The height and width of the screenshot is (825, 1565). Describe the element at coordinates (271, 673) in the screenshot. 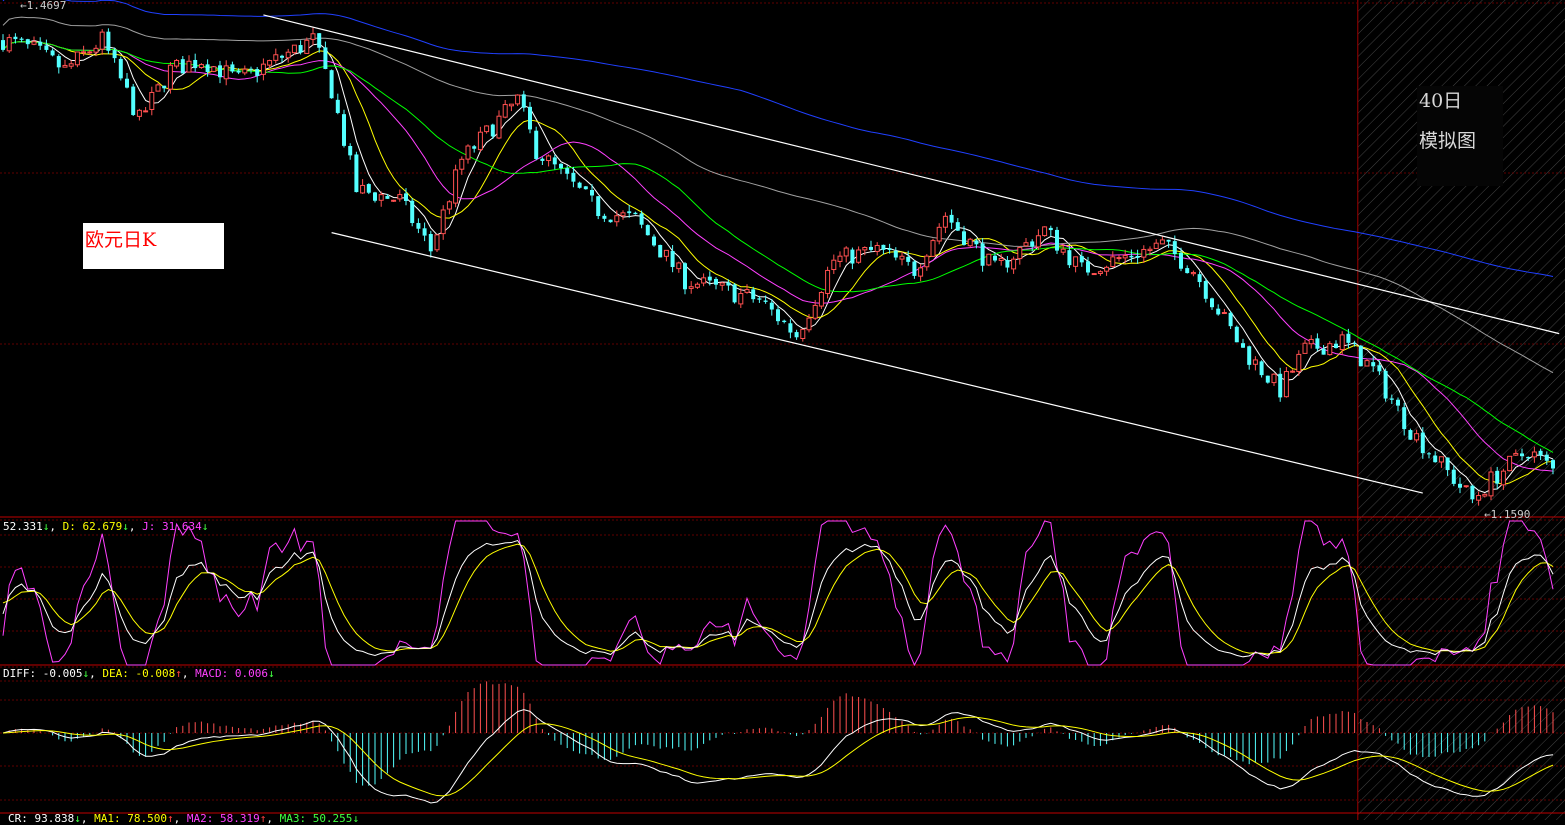

I see `down-arrow-icon: ↓` at that location.